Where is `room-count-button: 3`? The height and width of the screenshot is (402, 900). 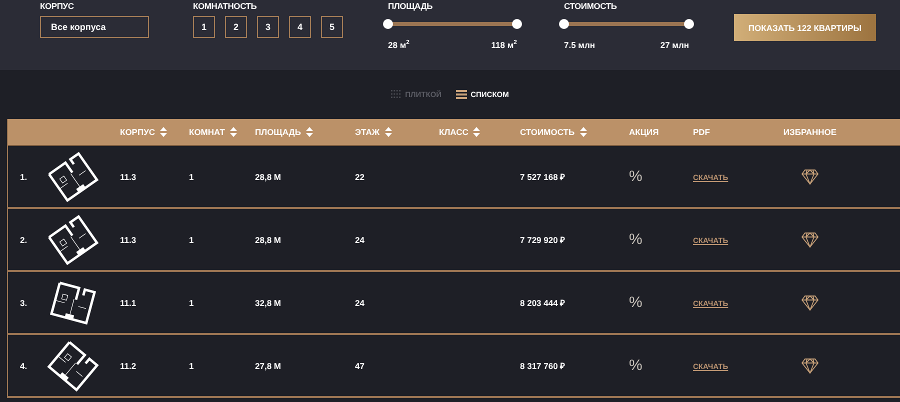 room-count-button: 3 is located at coordinates (268, 27).